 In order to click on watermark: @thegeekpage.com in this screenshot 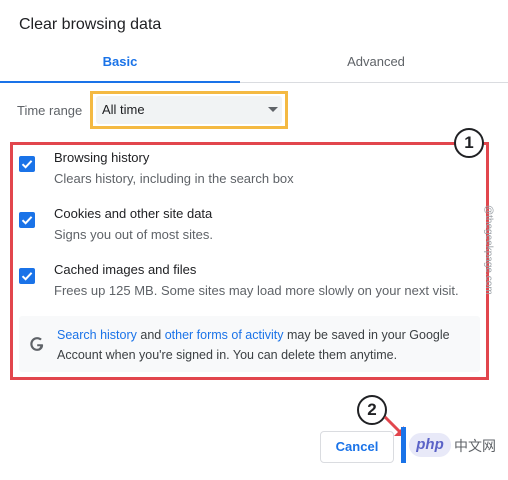, I will do `click(488, 250)`.